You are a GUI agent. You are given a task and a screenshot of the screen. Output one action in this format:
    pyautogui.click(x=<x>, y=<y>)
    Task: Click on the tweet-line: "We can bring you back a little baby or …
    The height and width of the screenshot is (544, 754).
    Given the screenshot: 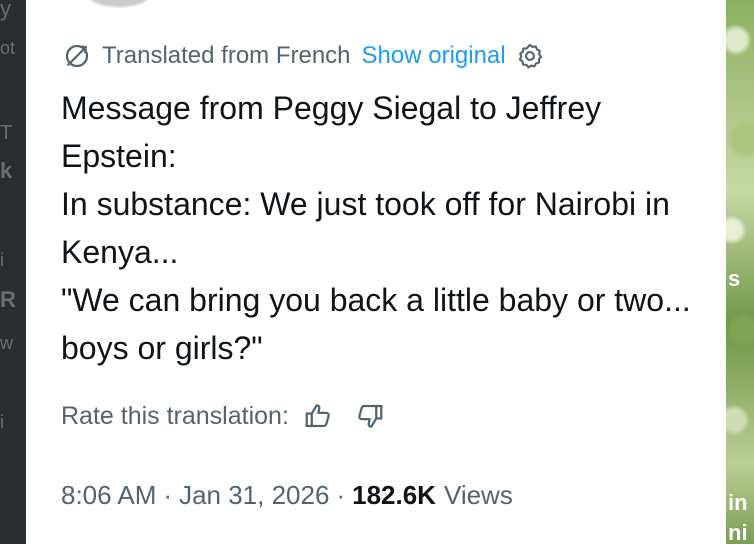 What is the action you would take?
    pyautogui.click(x=376, y=324)
    